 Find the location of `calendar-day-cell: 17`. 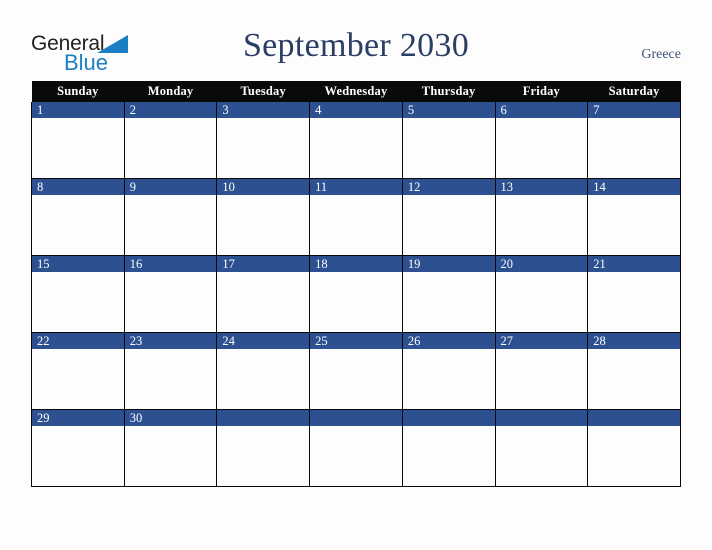

calendar-day-cell: 17 is located at coordinates (263, 294).